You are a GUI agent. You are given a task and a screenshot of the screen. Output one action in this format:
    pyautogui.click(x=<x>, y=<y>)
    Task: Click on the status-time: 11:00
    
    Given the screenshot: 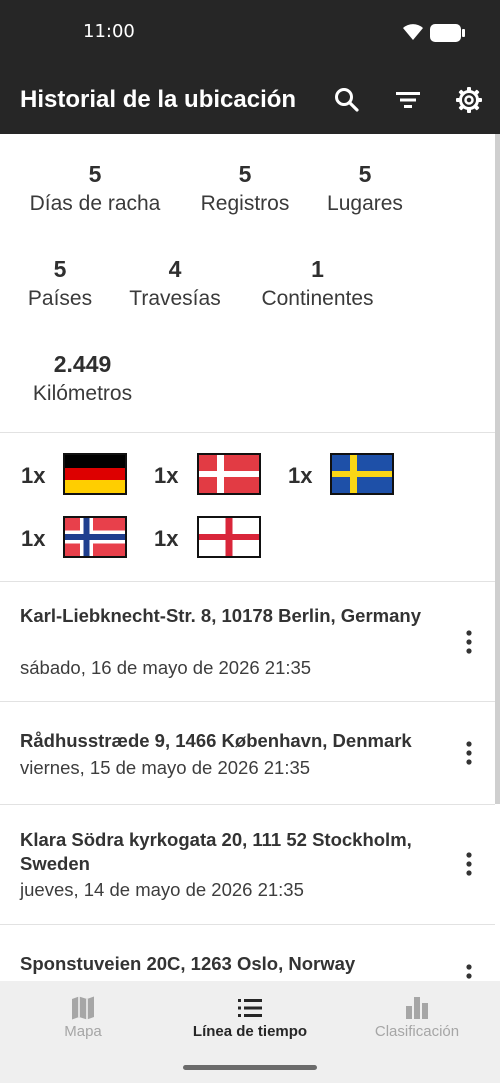 What is the action you would take?
    pyautogui.click(x=109, y=31)
    